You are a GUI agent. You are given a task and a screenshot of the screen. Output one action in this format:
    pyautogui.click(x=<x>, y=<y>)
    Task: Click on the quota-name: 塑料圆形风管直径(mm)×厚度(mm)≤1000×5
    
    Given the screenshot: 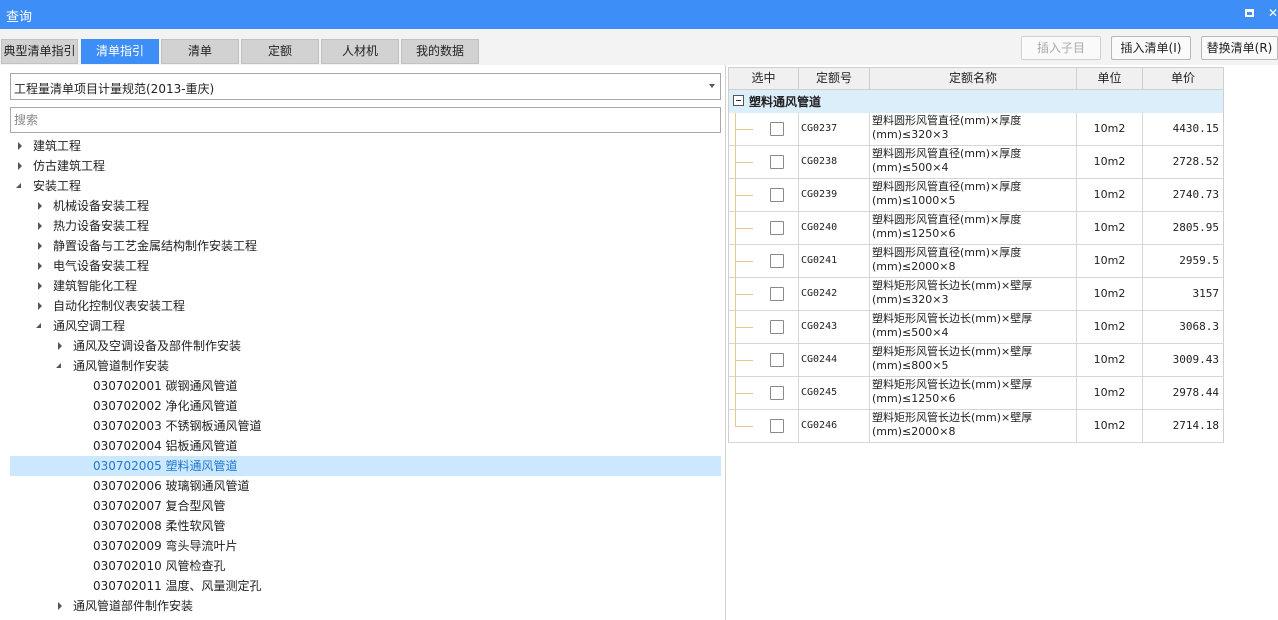 What is the action you would take?
    pyautogui.click(x=973, y=195)
    